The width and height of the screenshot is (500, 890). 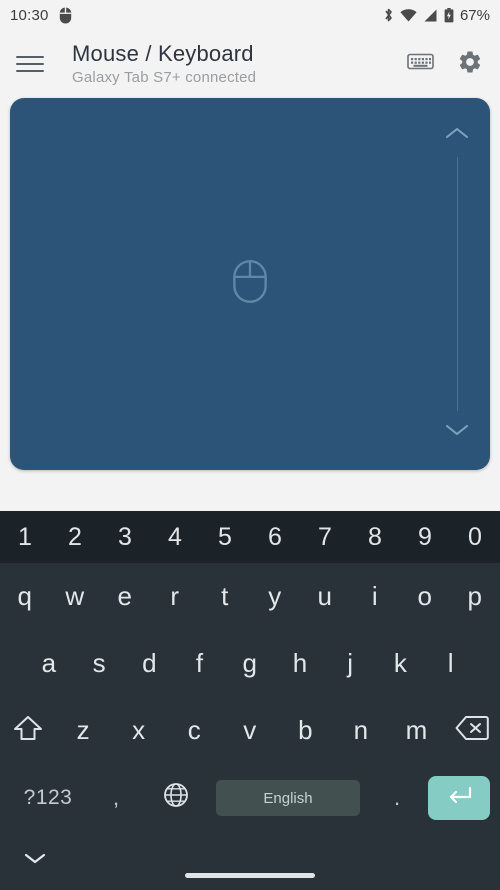 I want to click on key-2: 2, so click(x=75, y=537).